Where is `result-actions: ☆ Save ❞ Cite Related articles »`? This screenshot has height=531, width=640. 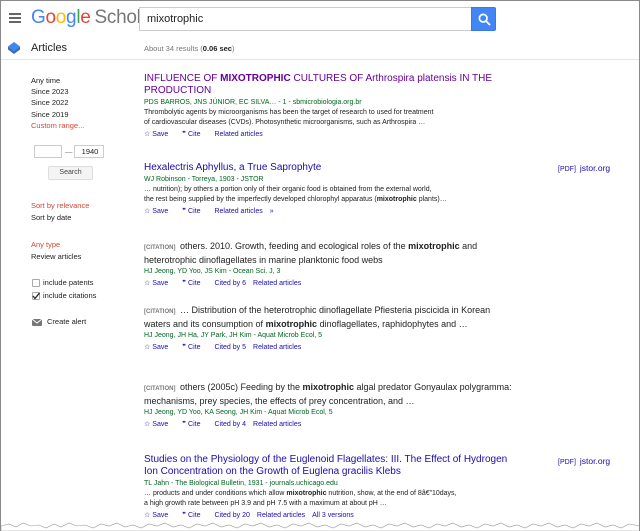
result-actions: ☆ Save ❞ Cite Related articles » is located at coordinates (329, 212).